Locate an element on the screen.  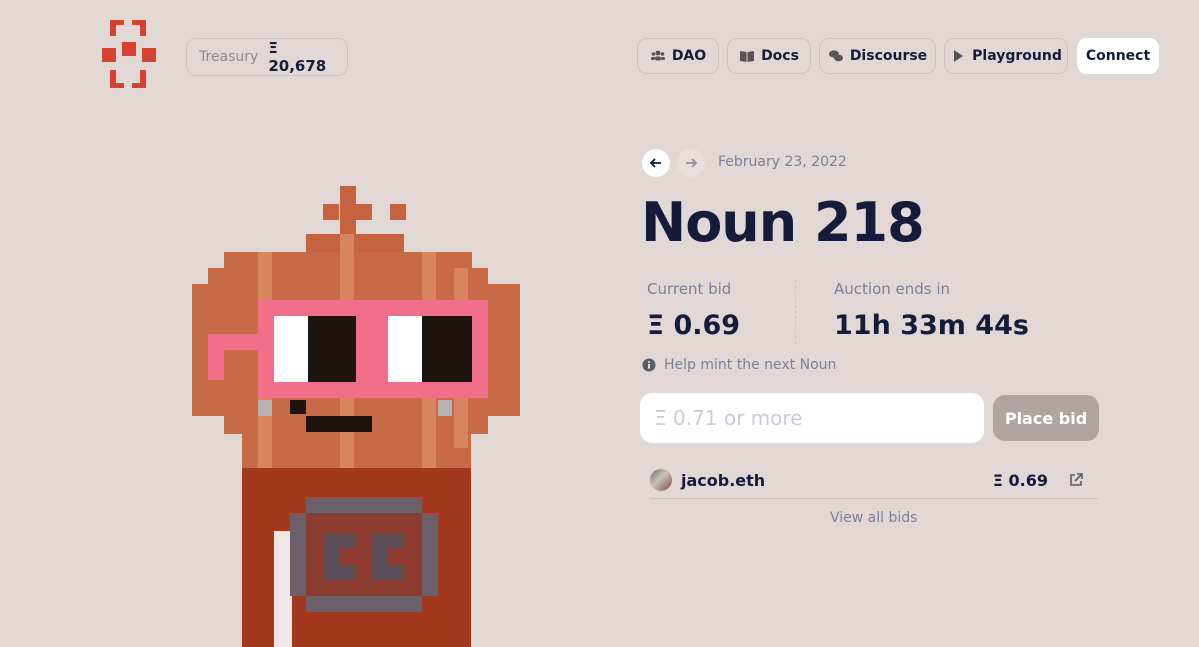
nouns-logo is located at coordinates (130, 55).